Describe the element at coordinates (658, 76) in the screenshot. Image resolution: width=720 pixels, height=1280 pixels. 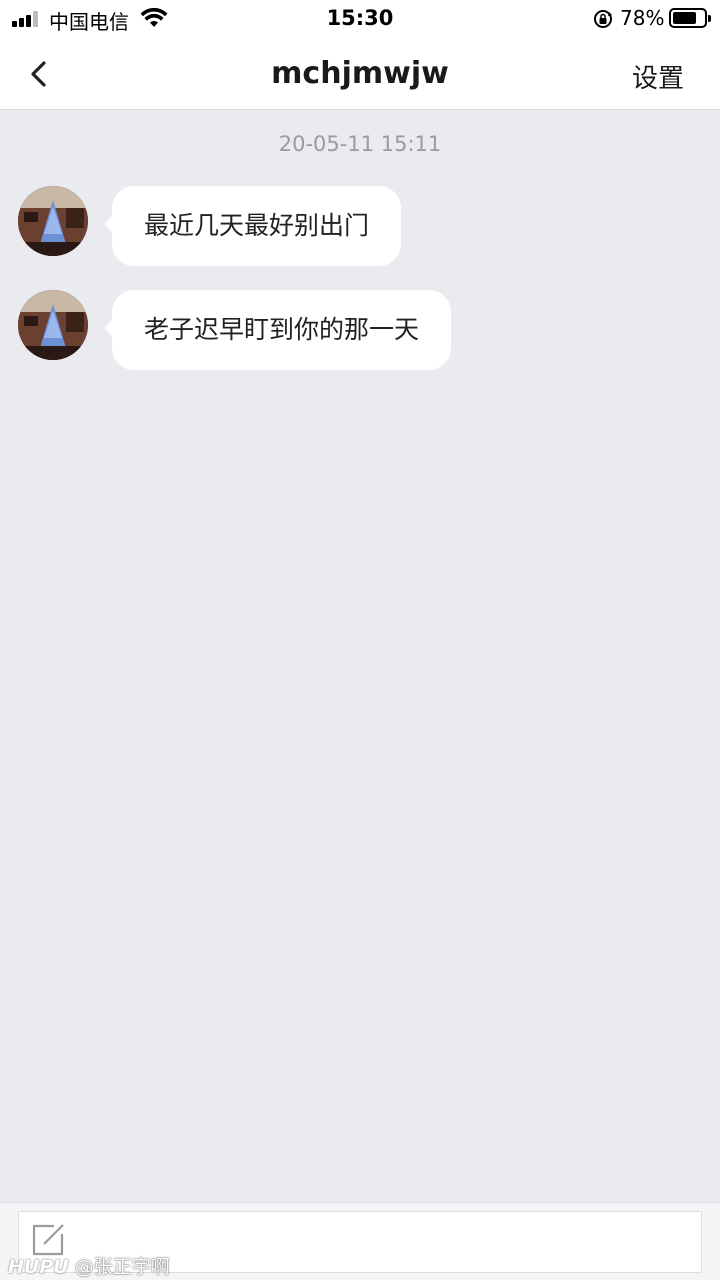
I see `settings-button: 设置` at that location.